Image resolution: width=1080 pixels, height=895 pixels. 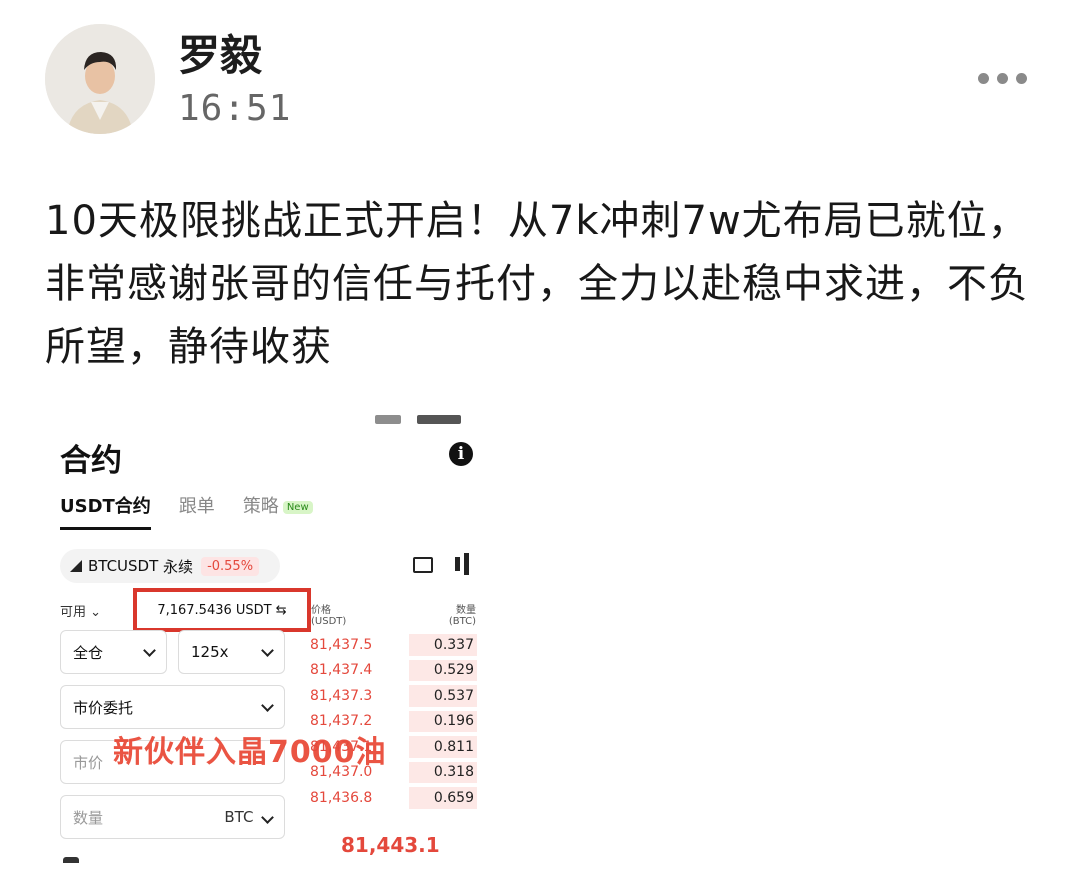 I want to click on orderbook-price: 81,437.0, so click(x=341, y=772).